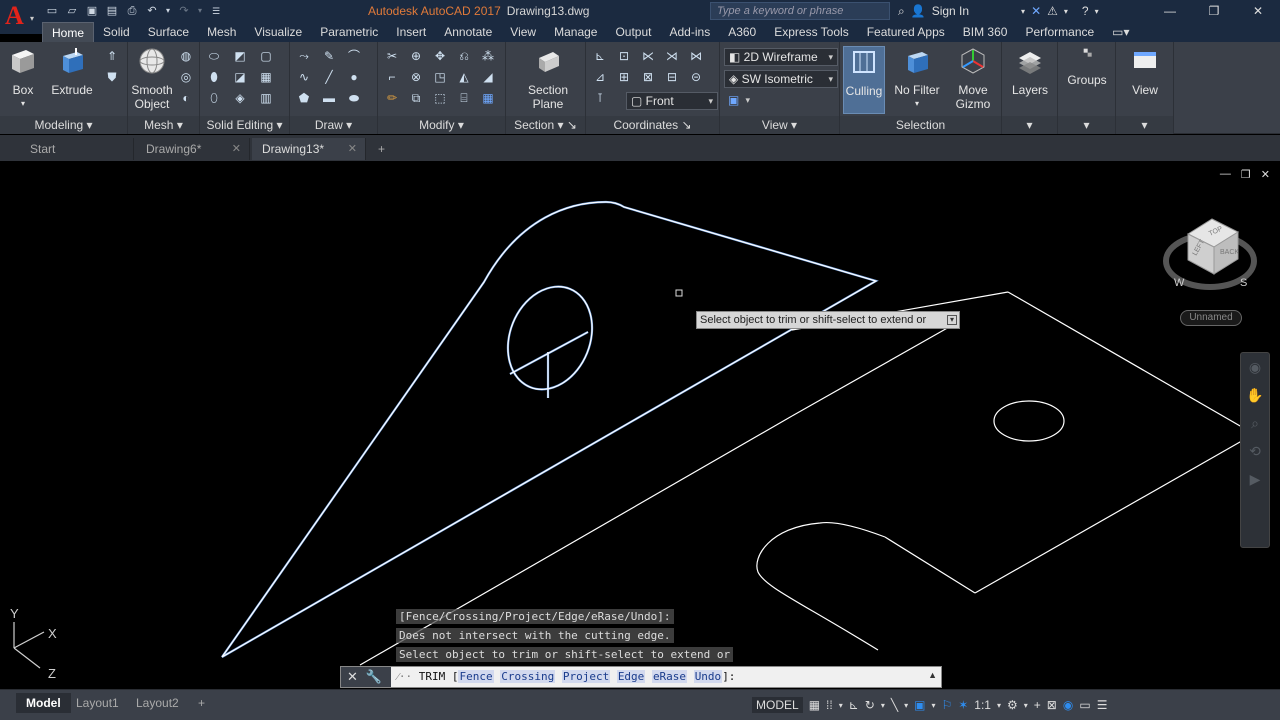 The width and height of the screenshot is (1280, 720). Describe the element at coordinates (184, 11) in the screenshot. I see `redo-icon: ↷` at that location.